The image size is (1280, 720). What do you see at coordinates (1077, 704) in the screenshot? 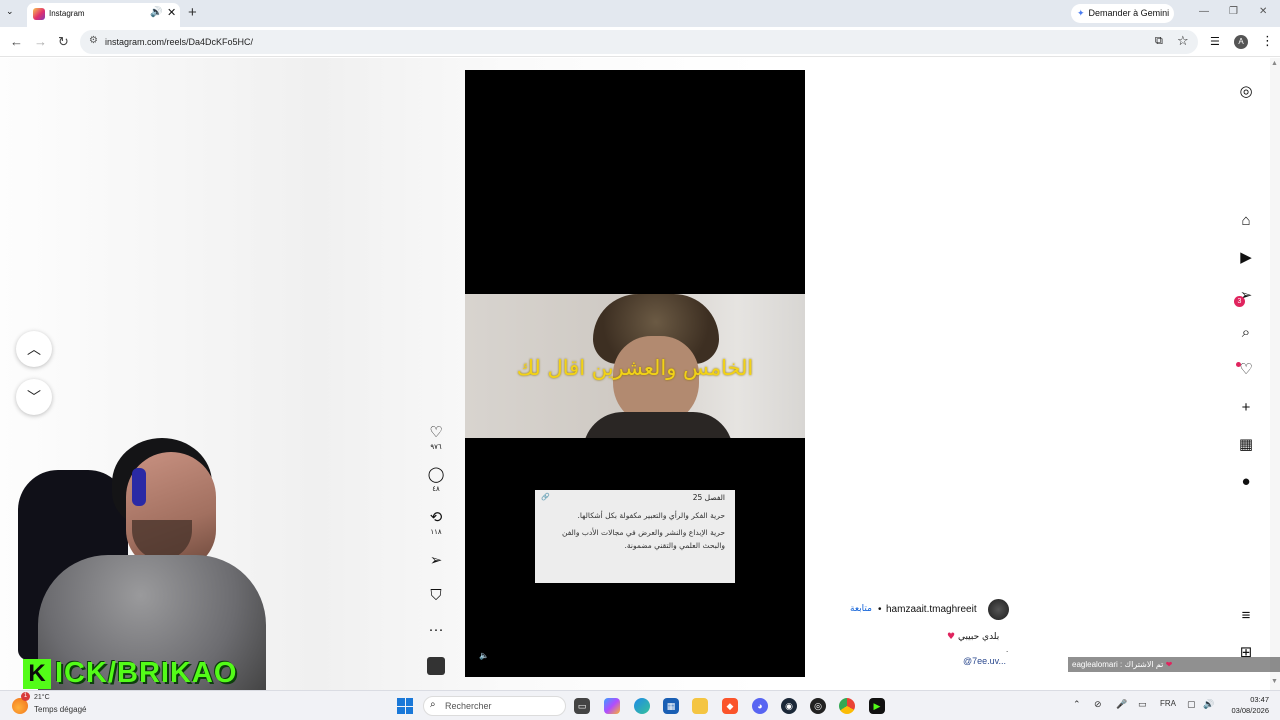
I see `tray-overflow-icon: ⌃` at bounding box center [1077, 704].